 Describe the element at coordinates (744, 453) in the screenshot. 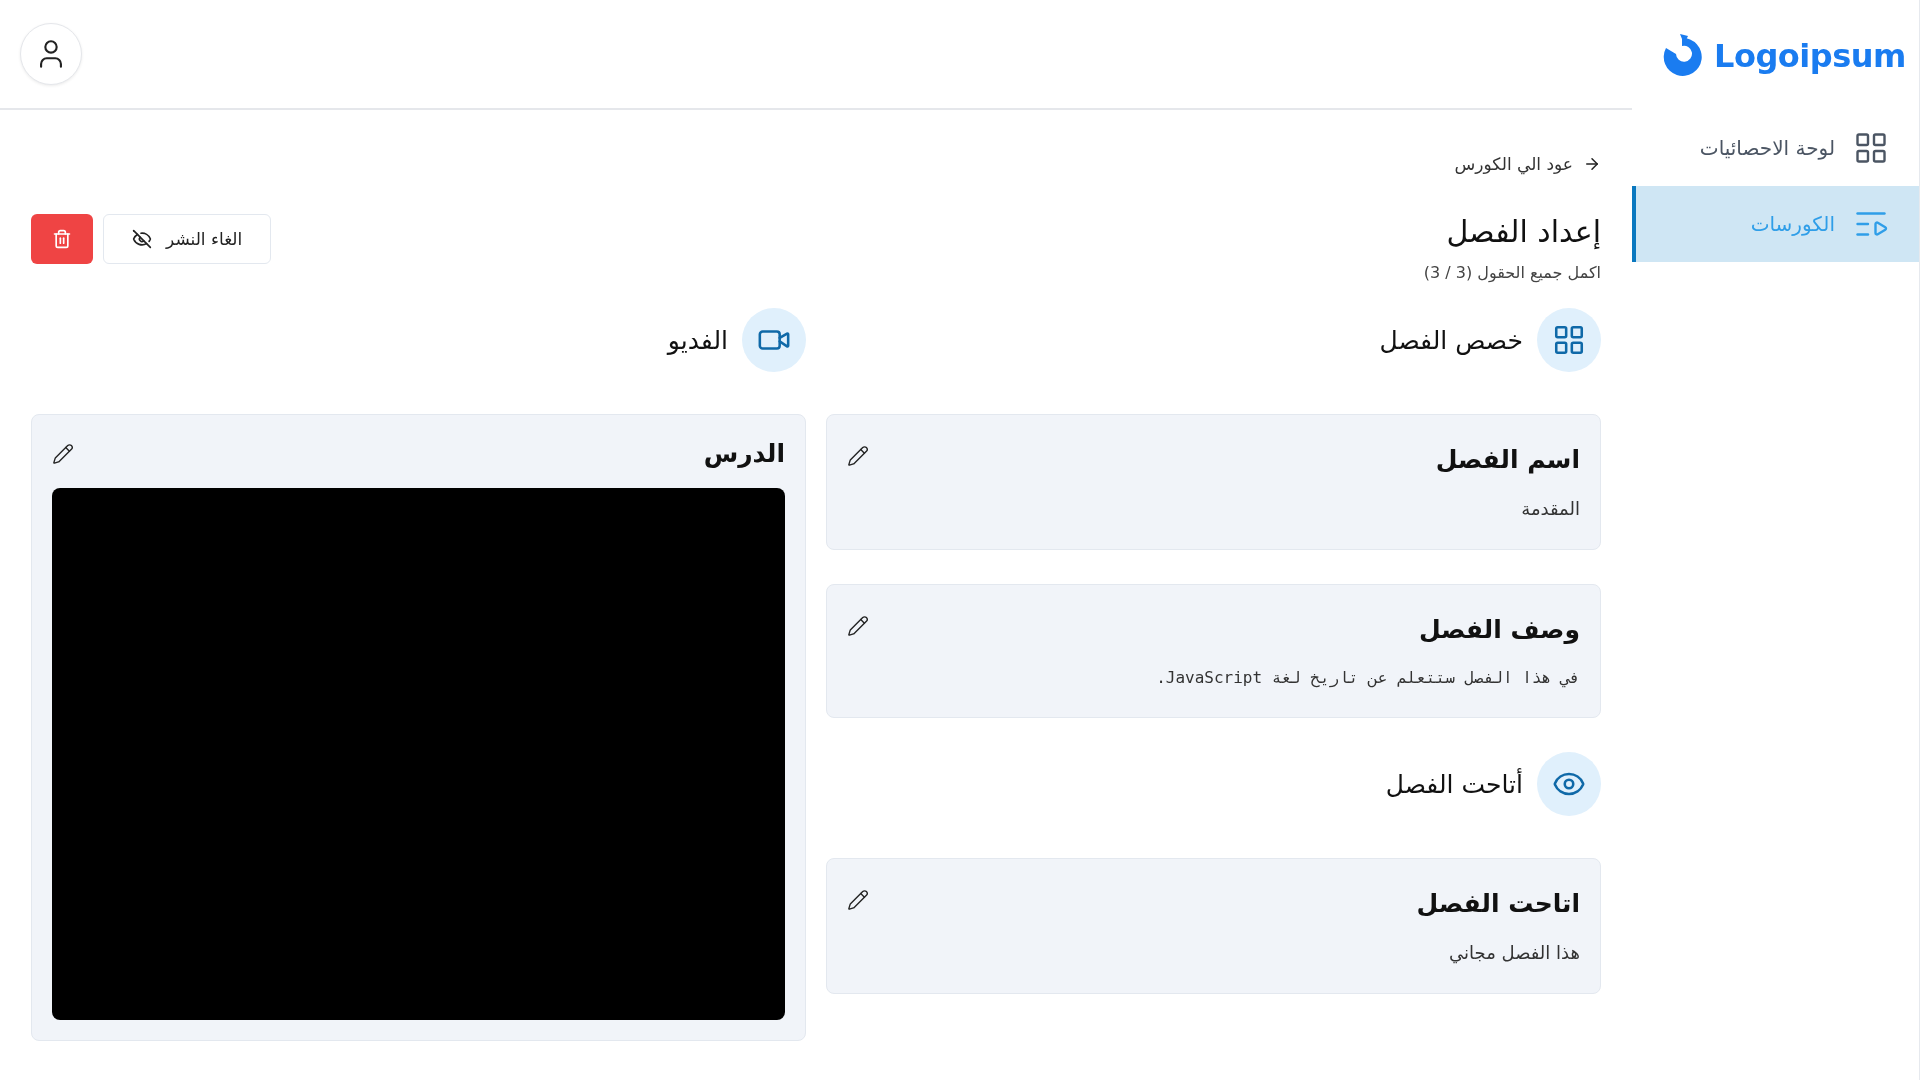

I see `lesson-title: الدرس` at that location.